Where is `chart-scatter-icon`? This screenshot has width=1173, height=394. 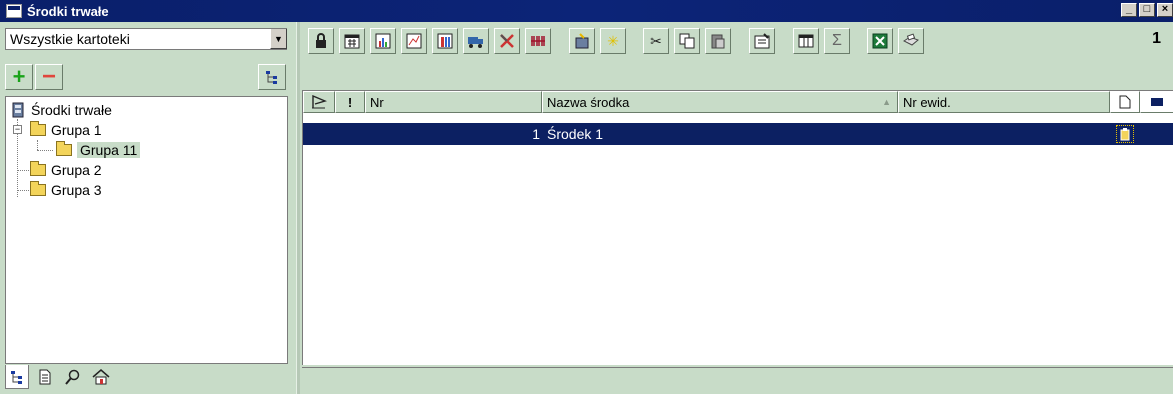 chart-scatter-icon is located at coordinates (414, 41).